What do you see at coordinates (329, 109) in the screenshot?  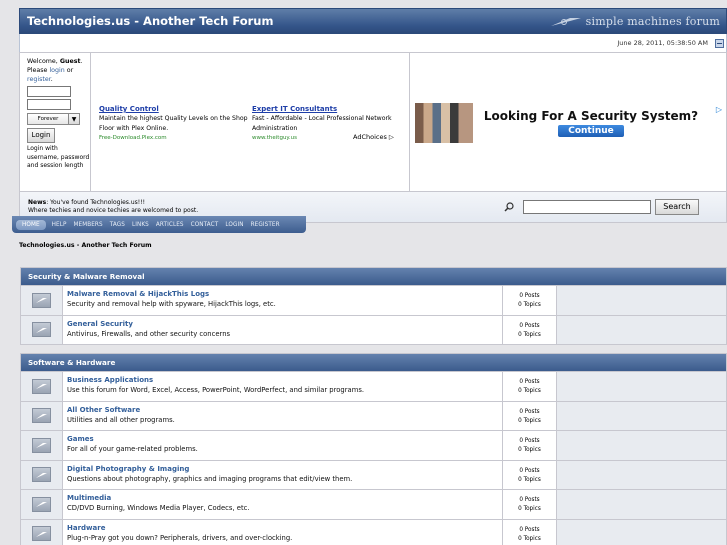 I see `ad-title: Expert IT Consultants` at bounding box center [329, 109].